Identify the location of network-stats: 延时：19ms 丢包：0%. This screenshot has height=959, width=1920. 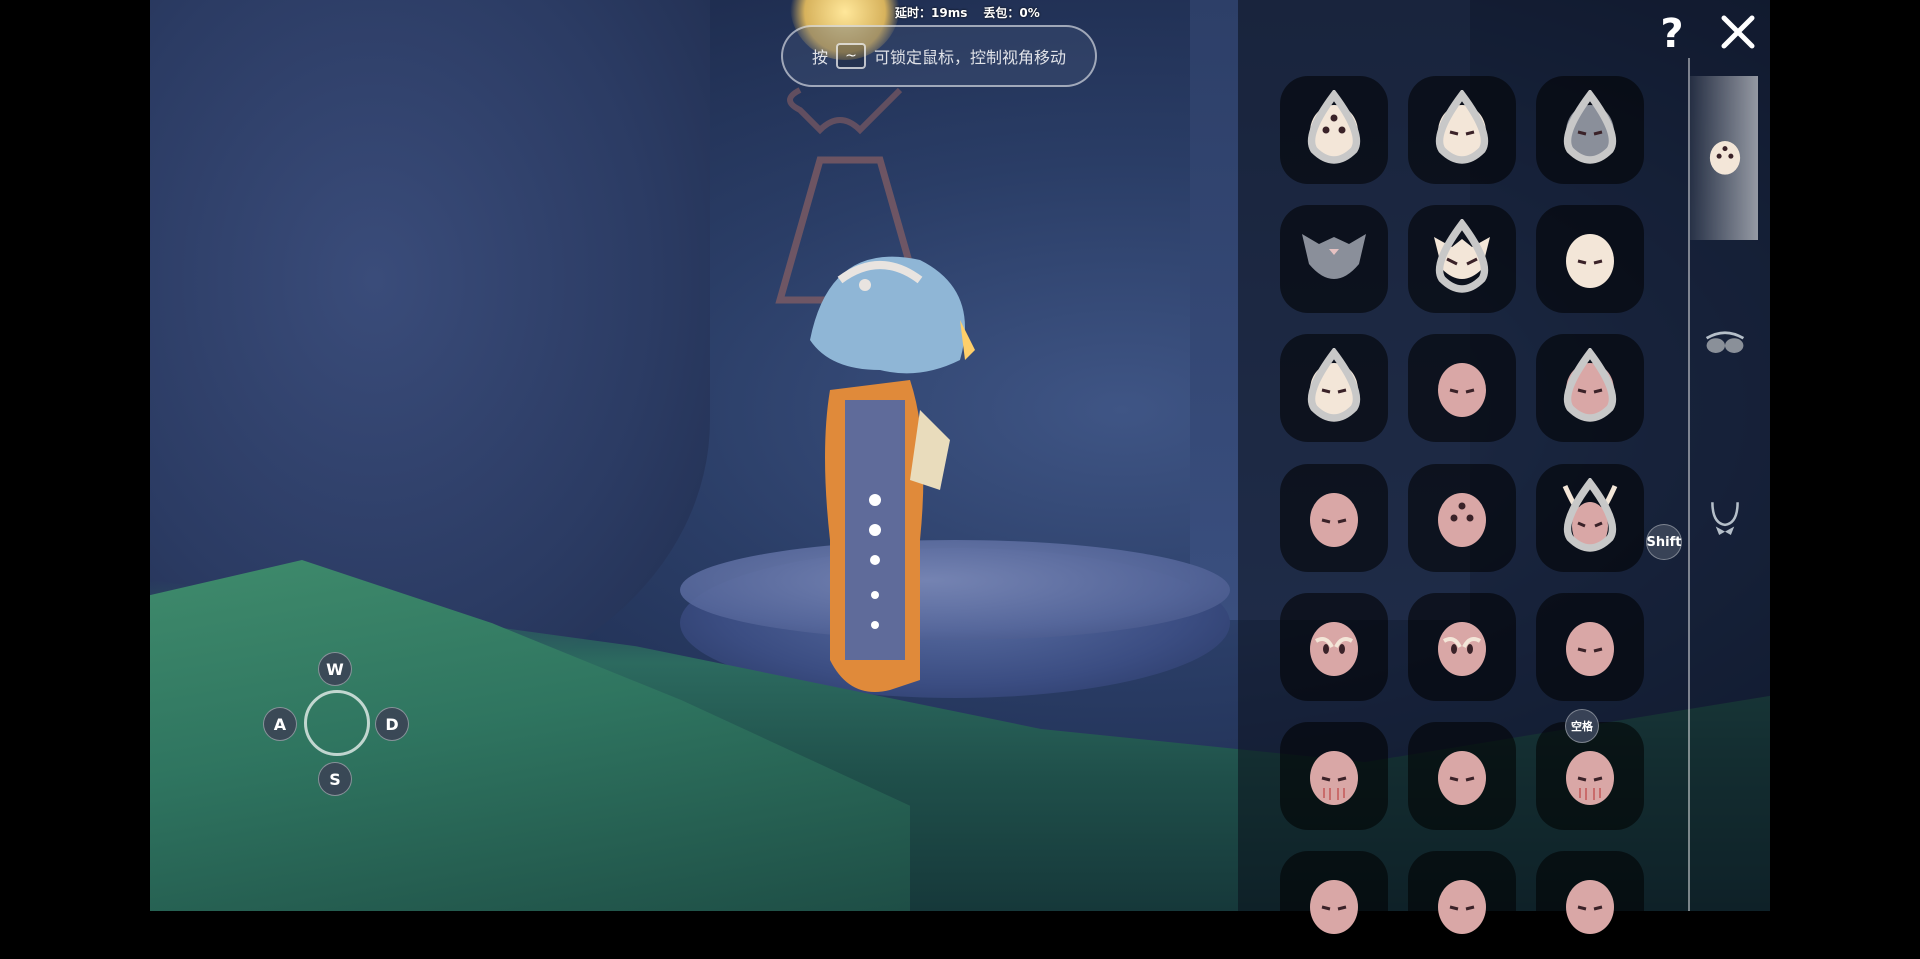
(967, 13).